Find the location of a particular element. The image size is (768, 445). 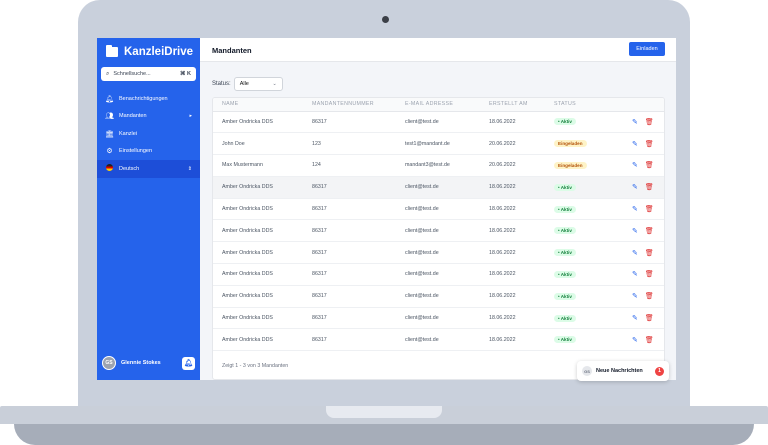

status-filter: Status: Alle ⌄ is located at coordinates (247, 84).